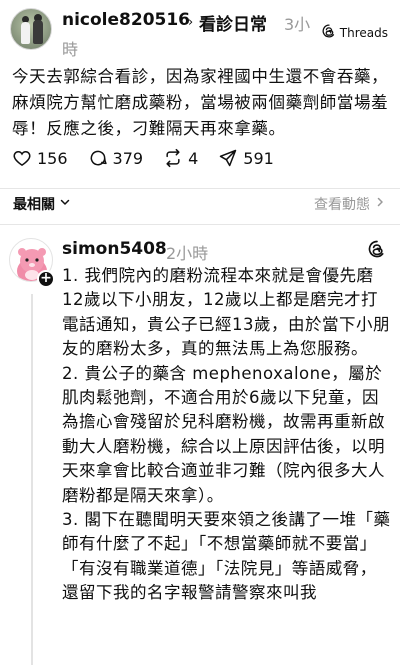 Image resolution: width=400 pixels, height=665 pixels. I want to click on threads-badge: Threads, so click(355, 33).